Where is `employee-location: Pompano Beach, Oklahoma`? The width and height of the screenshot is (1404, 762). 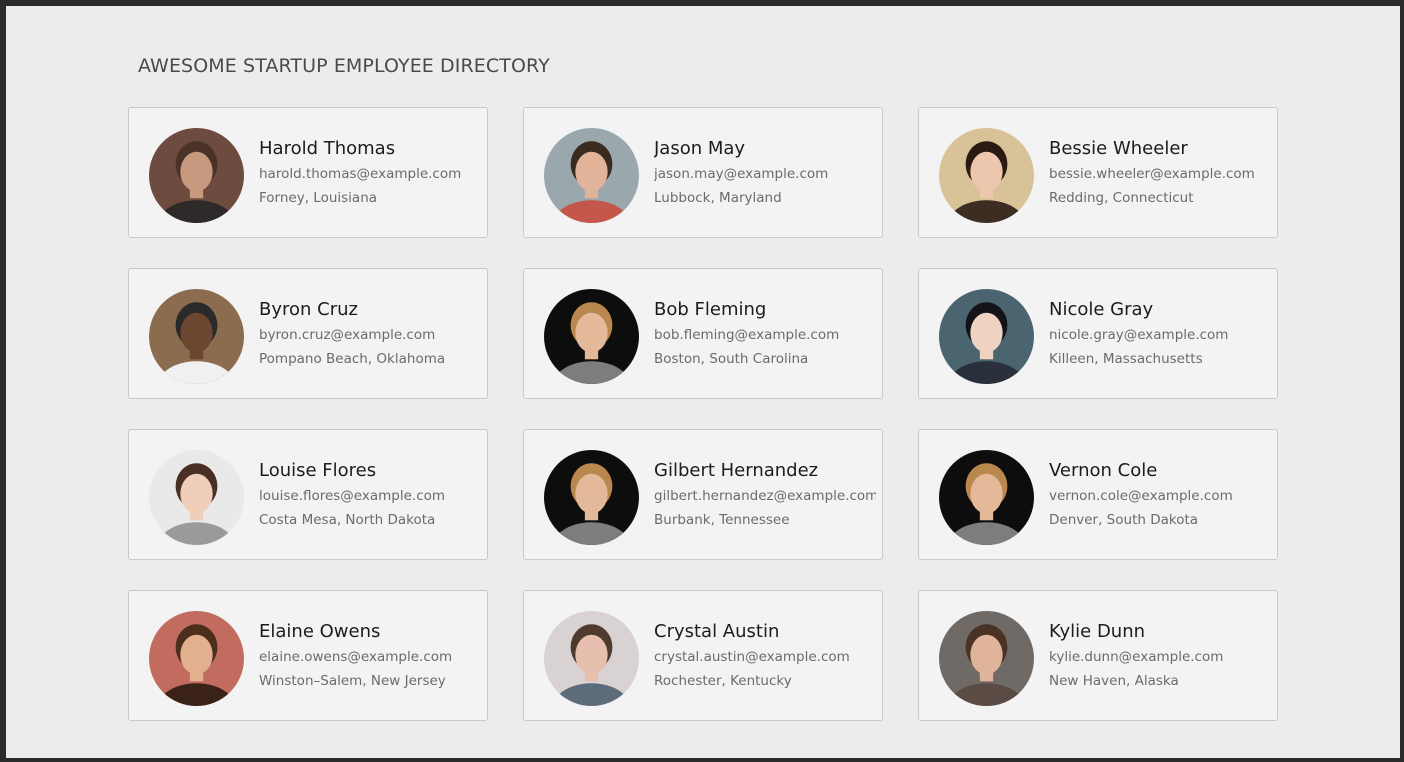
employee-location: Pompano Beach, Oklahoma is located at coordinates (352, 359).